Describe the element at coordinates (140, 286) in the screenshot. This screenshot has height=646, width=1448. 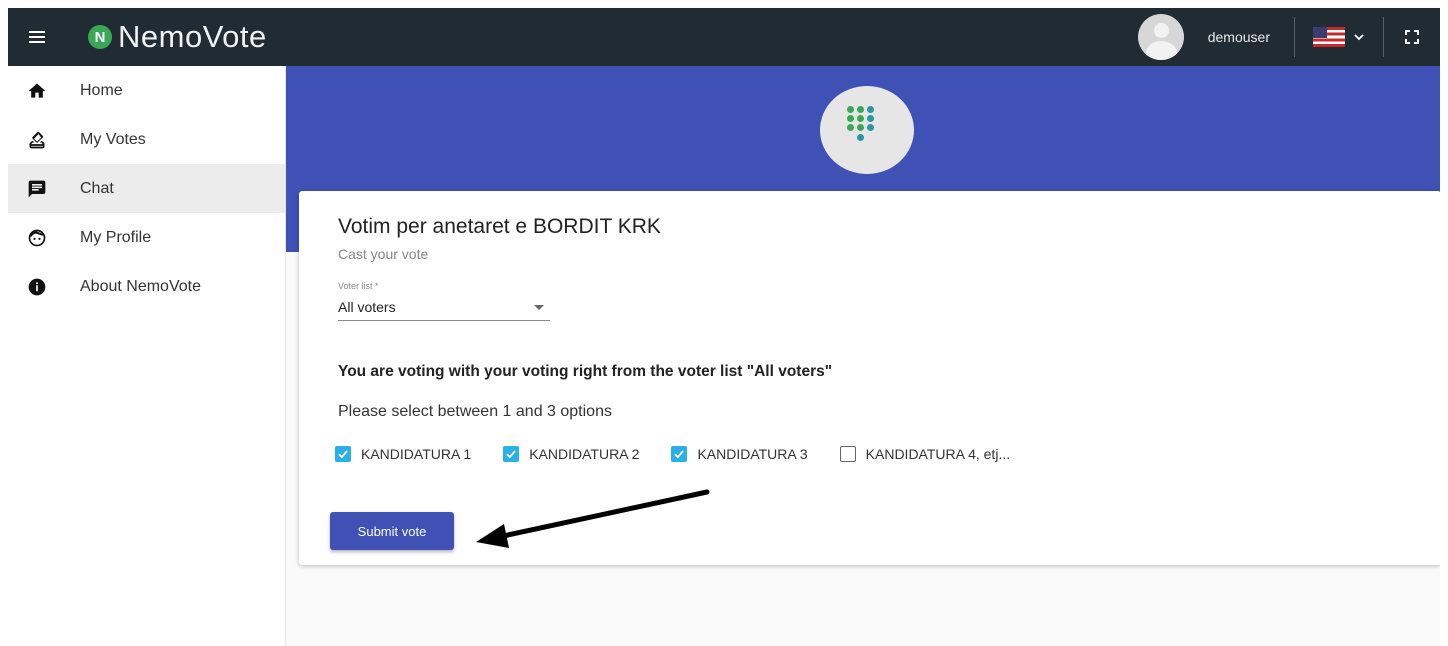
I see `sidebar-item-label: About NemoVote` at that location.